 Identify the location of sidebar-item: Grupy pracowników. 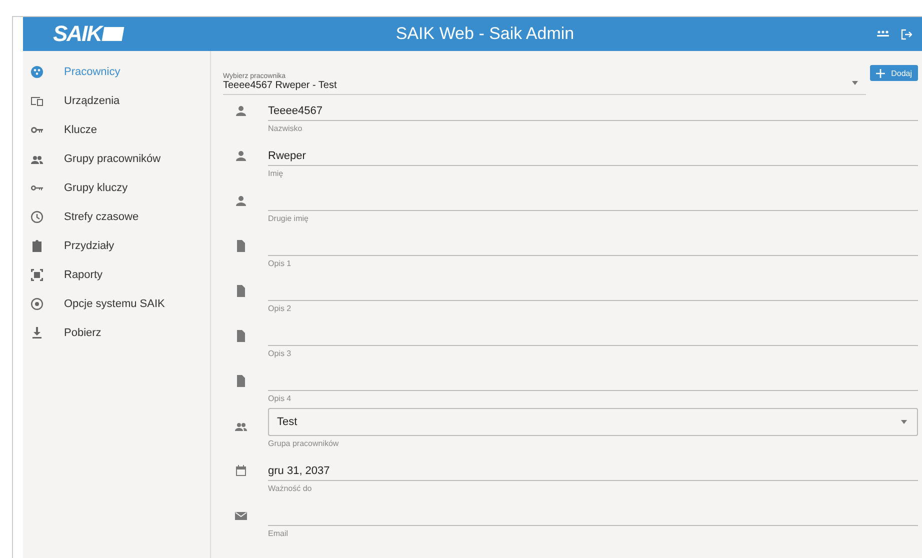
(116, 158).